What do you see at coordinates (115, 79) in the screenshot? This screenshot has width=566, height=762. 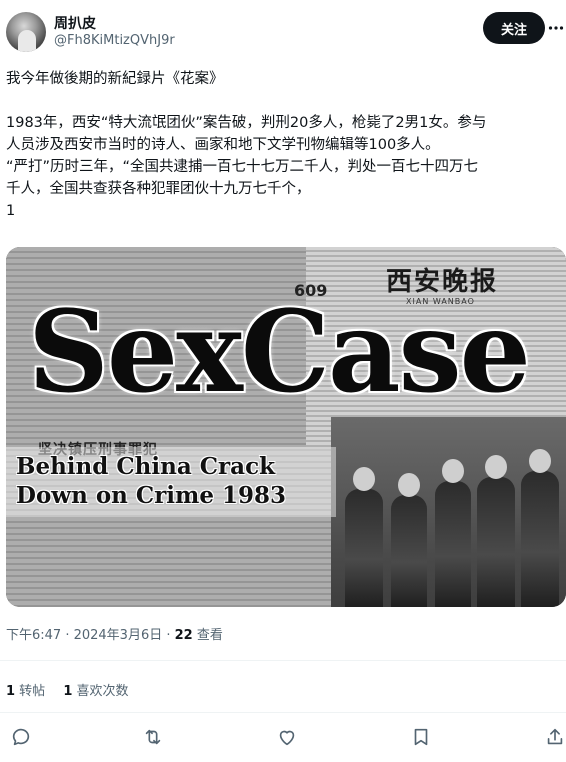 I see `tweet-line: 我今年做後期的新紀録片《花案》` at bounding box center [115, 79].